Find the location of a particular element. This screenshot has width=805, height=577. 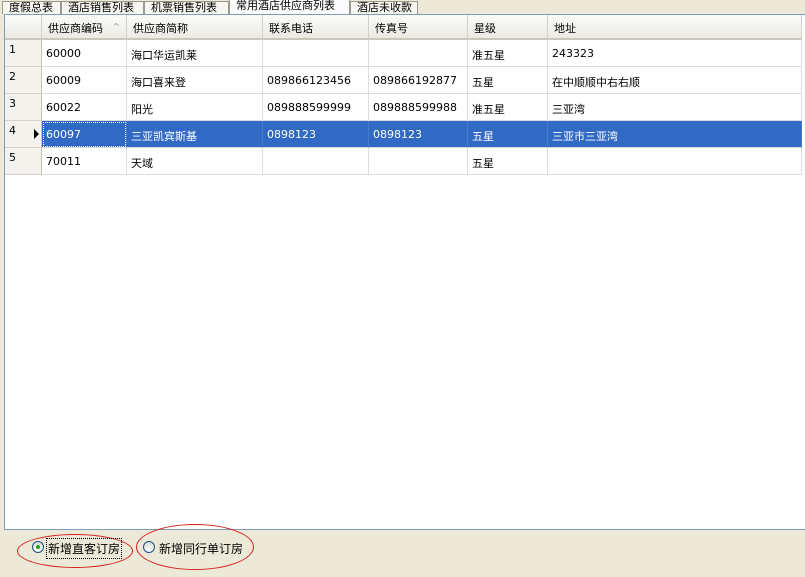

tab-vacation-summary: 度假总表 is located at coordinates (31, 7).